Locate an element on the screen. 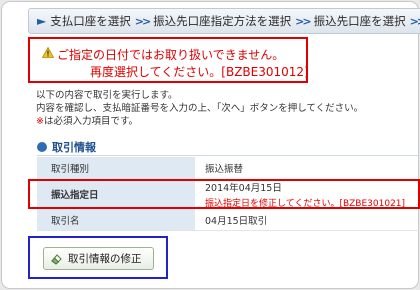  section-divider is located at coordinates (228, 155).